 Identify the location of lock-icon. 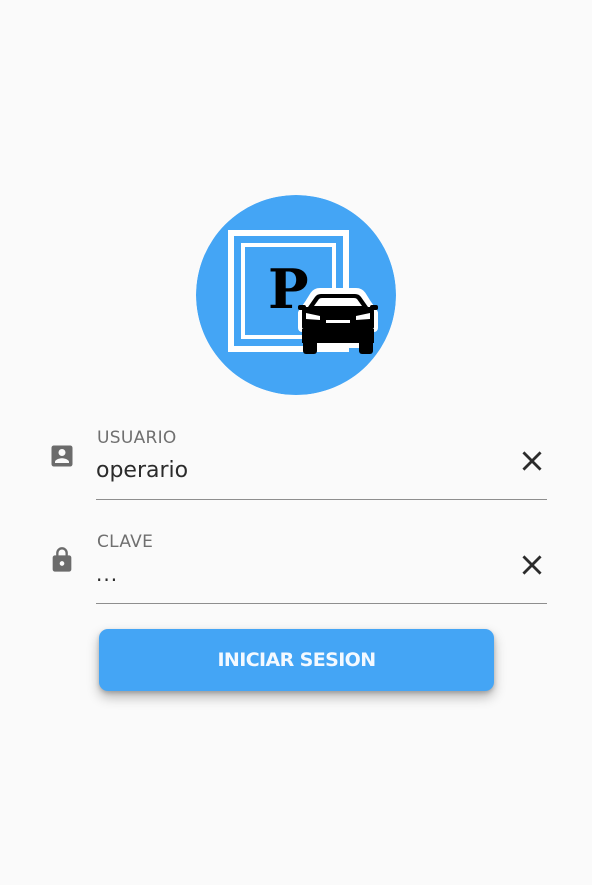
(62, 559).